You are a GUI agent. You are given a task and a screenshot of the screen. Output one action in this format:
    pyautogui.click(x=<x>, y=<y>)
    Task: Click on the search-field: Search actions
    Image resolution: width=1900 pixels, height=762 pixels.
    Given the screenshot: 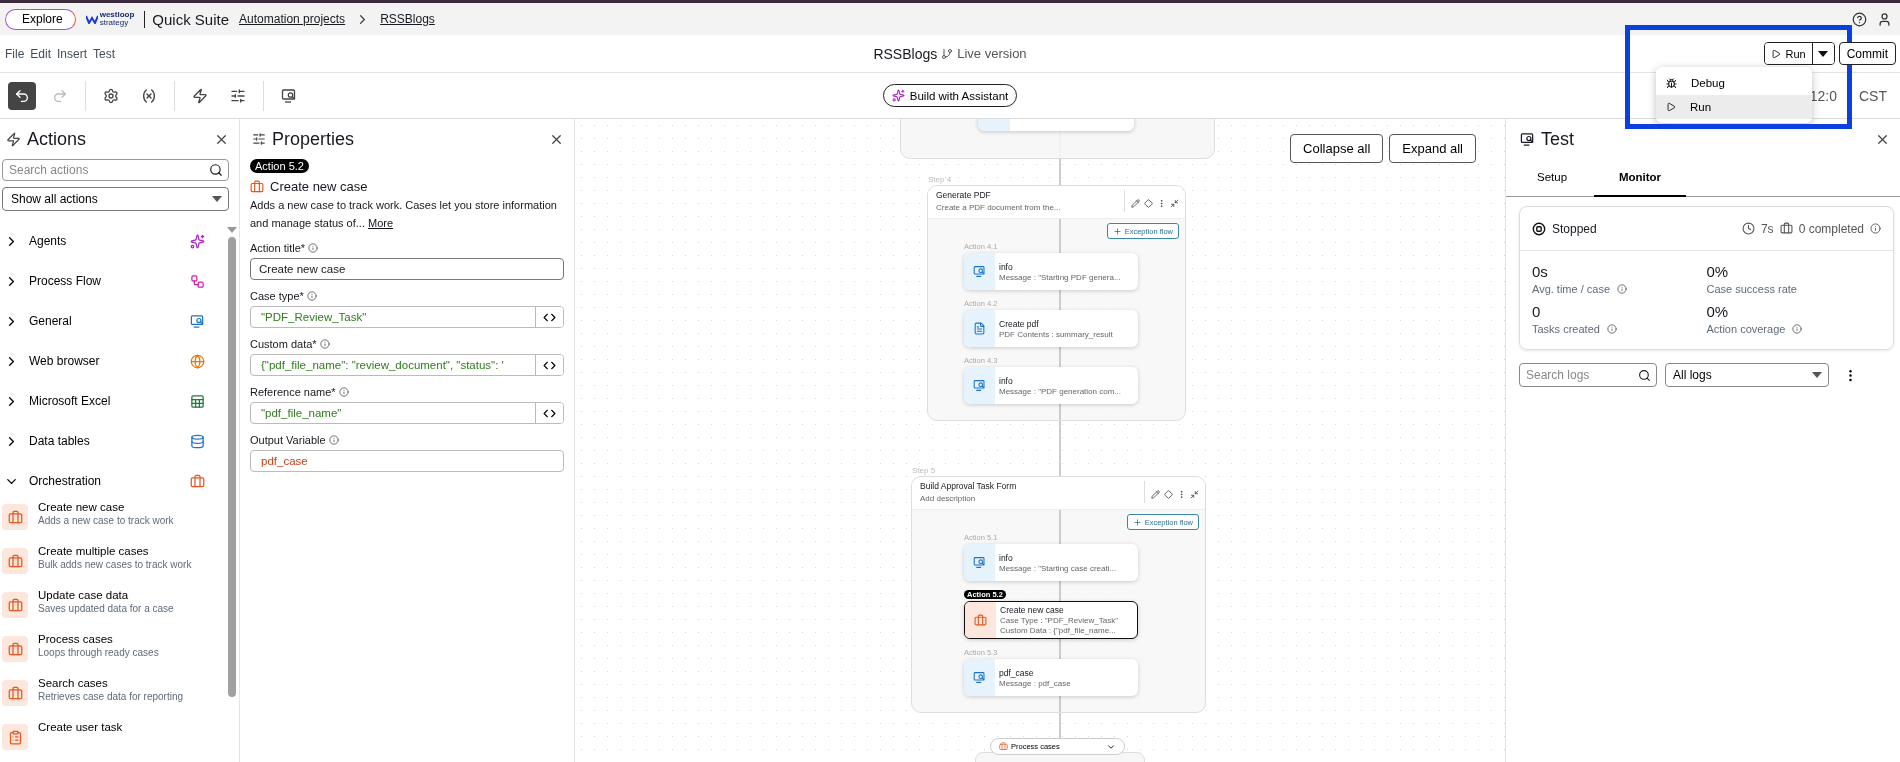 What is the action you would take?
    pyautogui.click(x=115, y=170)
    